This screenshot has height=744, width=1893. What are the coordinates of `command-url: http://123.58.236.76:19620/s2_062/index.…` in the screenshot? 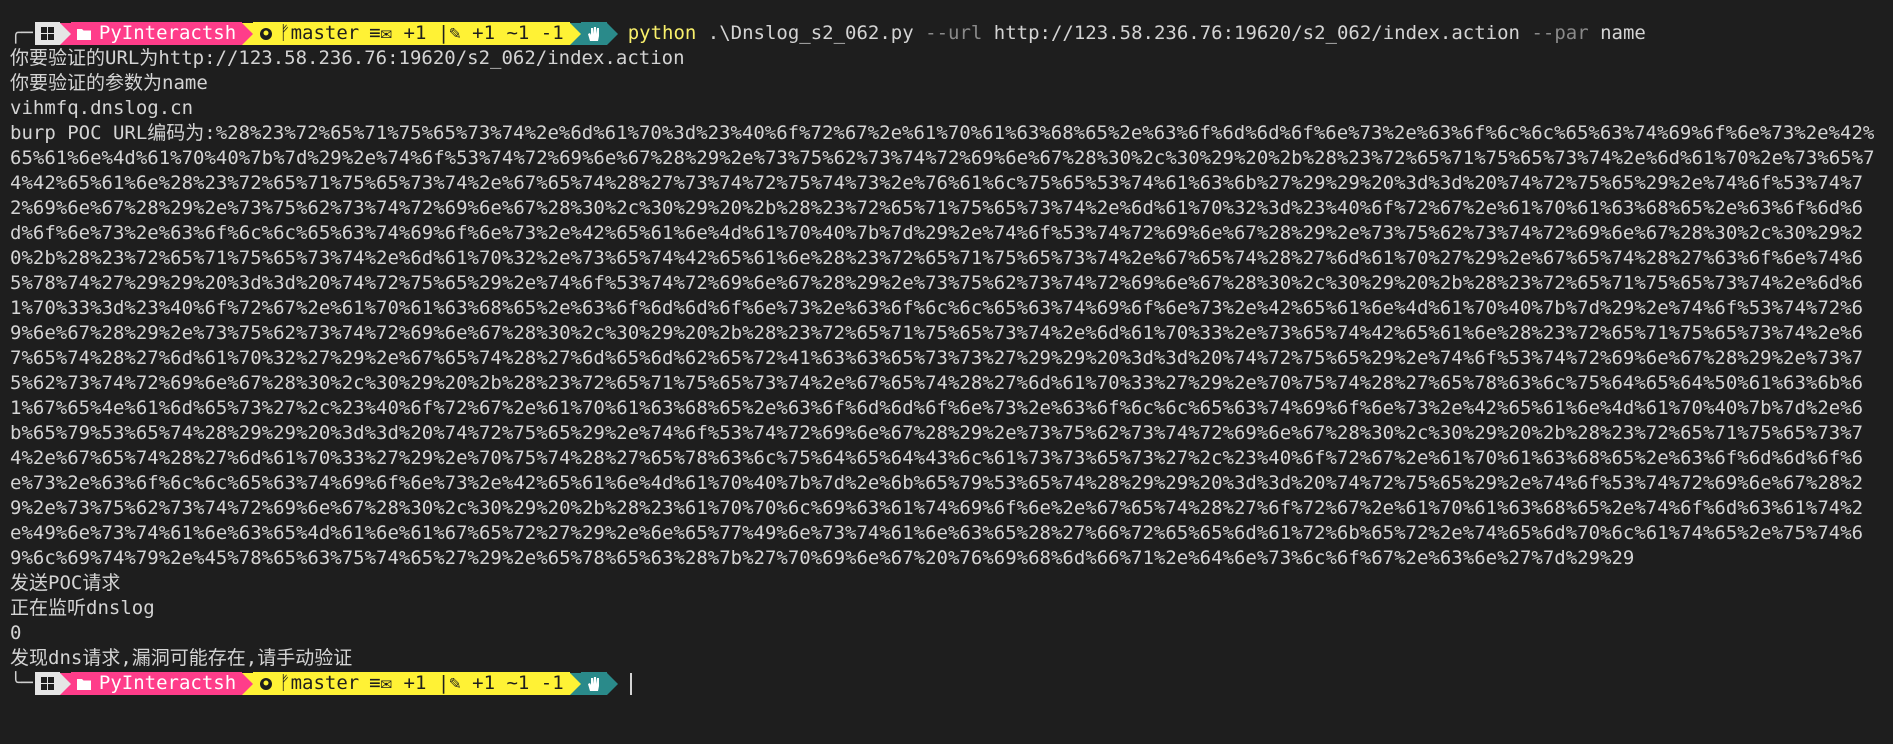 It's located at (1256, 33).